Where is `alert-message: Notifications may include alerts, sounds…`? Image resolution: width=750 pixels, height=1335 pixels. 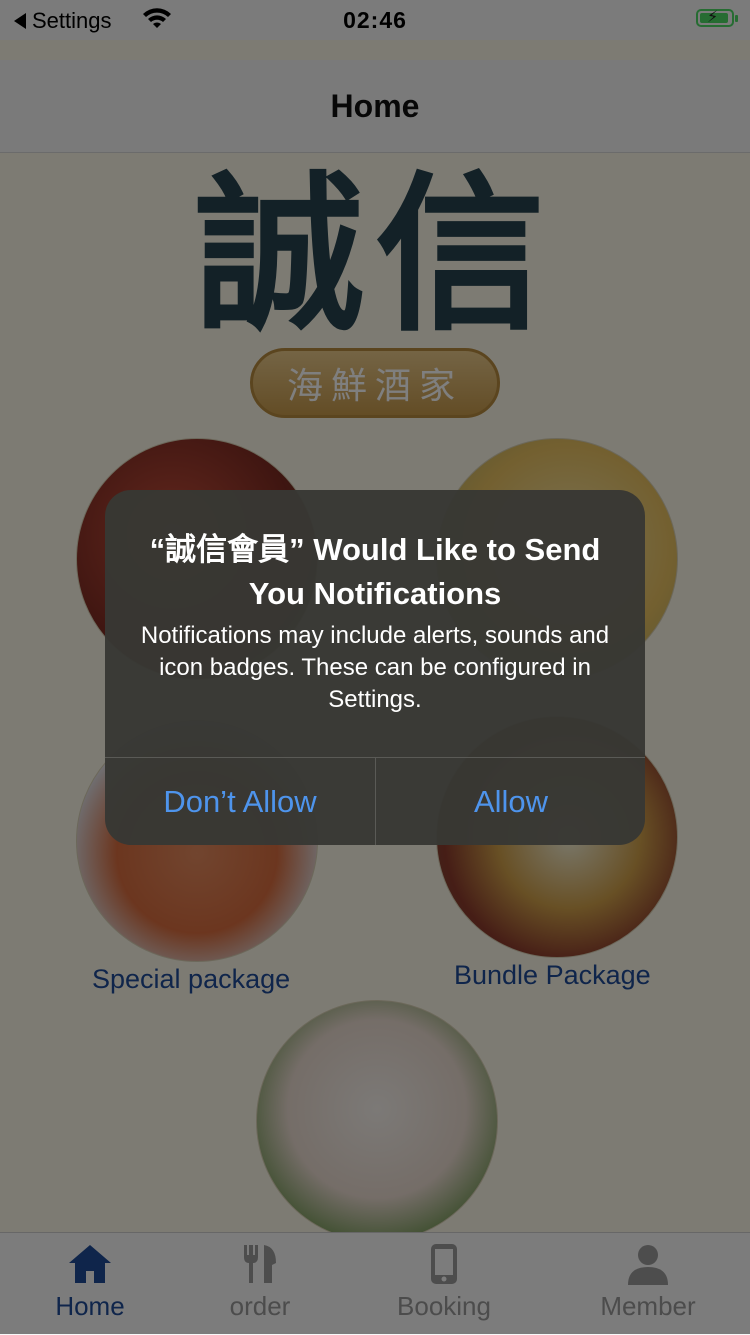 alert-message: Notifications may include alerts, sounds… is located at coordinates (375, 667).